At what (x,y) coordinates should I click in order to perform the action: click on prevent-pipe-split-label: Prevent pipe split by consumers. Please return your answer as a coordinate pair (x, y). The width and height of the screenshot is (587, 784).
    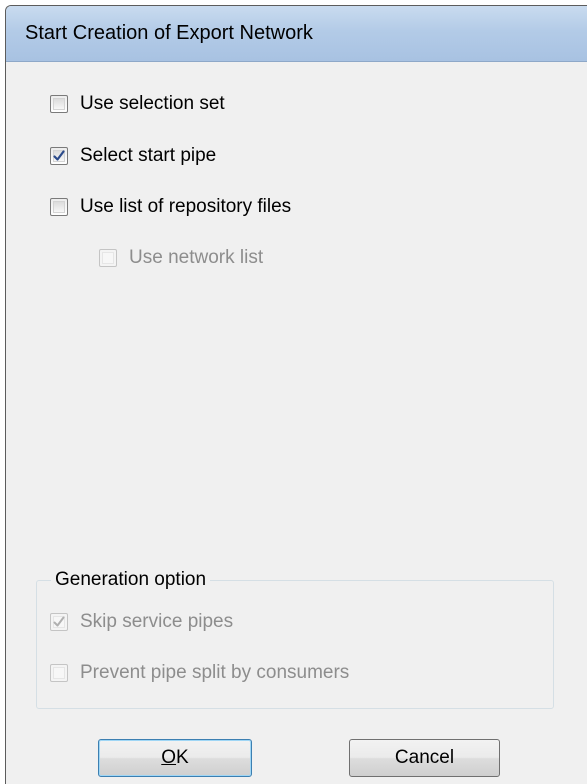
    Looking at the image, I should click on (214, 673).